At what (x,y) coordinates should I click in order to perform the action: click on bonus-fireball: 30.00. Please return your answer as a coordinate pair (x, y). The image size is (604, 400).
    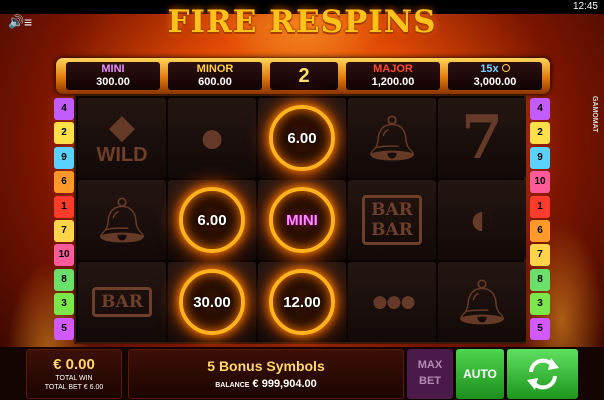
    Looking at the image, I should click on (212, 302).